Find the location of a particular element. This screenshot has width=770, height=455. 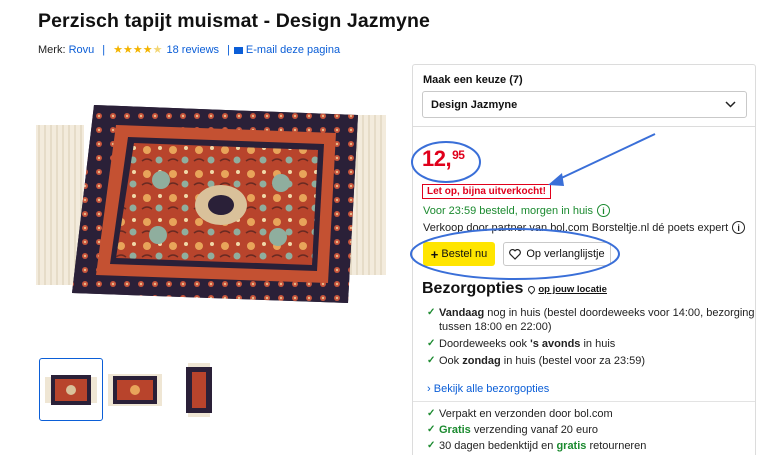

brand-link: Rovu is located at coordinates (82, 50).